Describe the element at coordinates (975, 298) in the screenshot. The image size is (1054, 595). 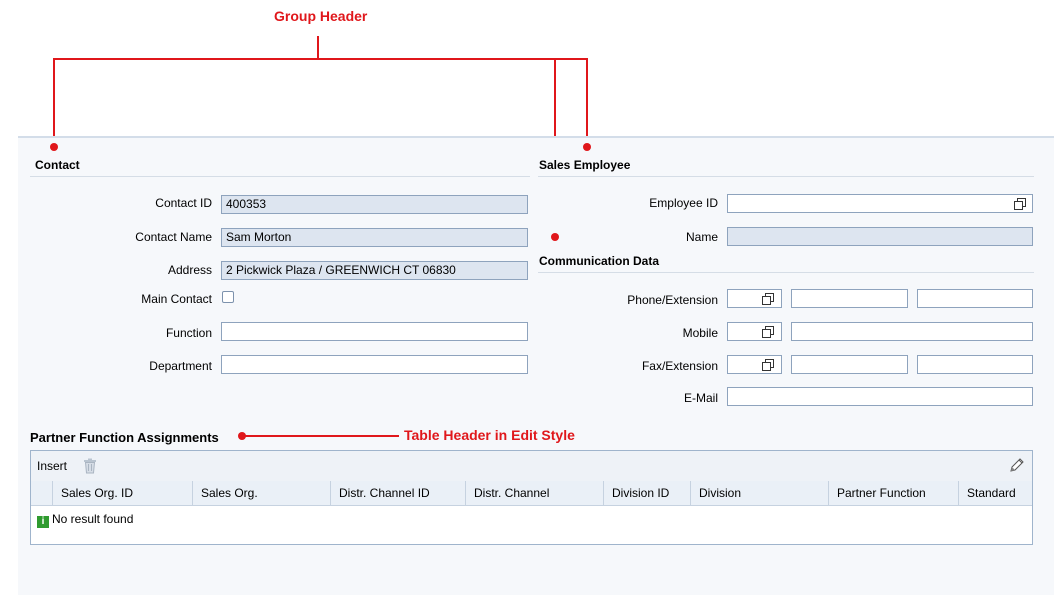
I see `phone-extension-field` at that location.